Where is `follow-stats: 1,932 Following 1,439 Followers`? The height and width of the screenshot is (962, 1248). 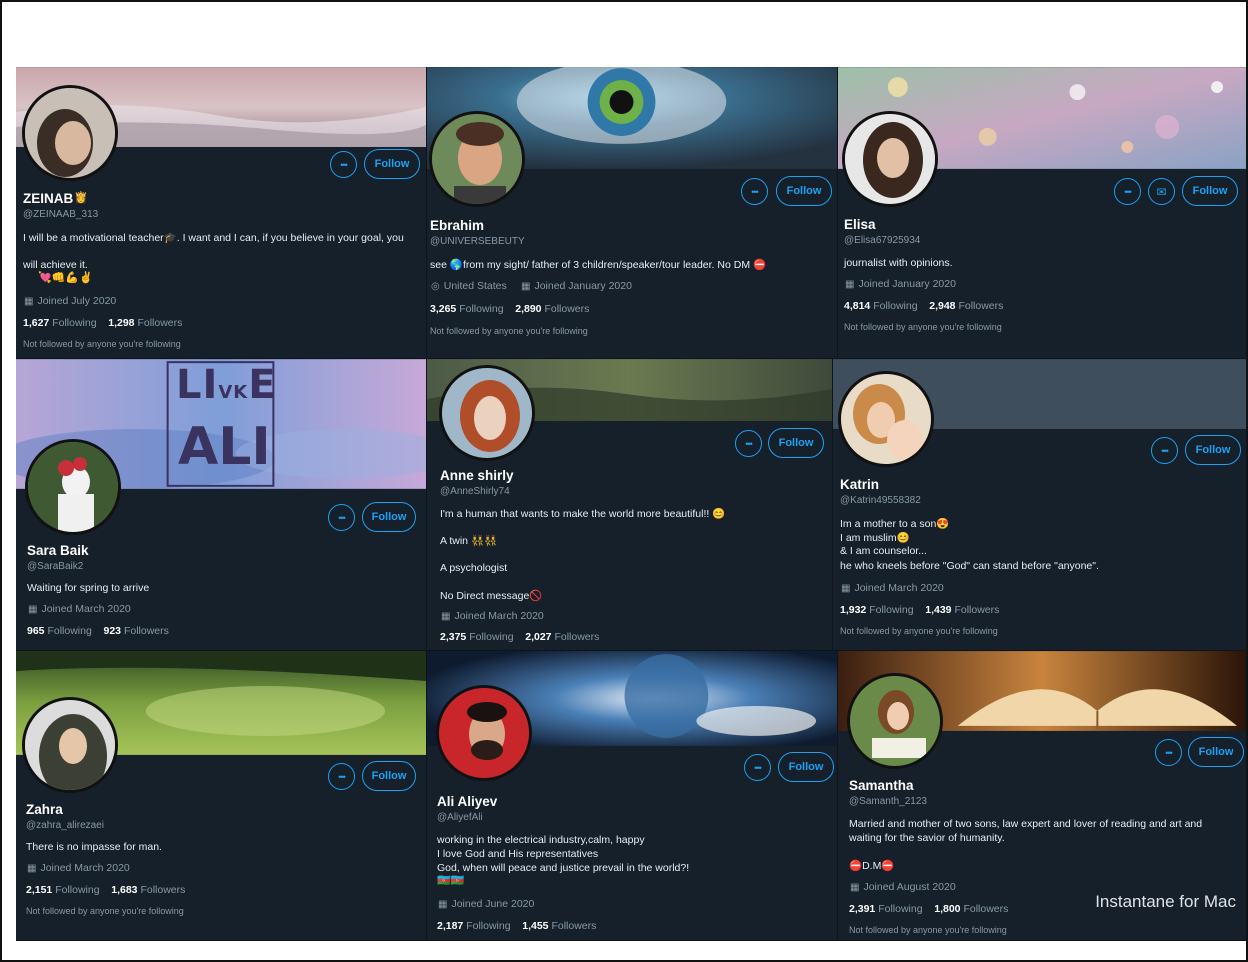 follow-stats: 1,932 Following 1,439 Followers is located at coordinates (919, 610).